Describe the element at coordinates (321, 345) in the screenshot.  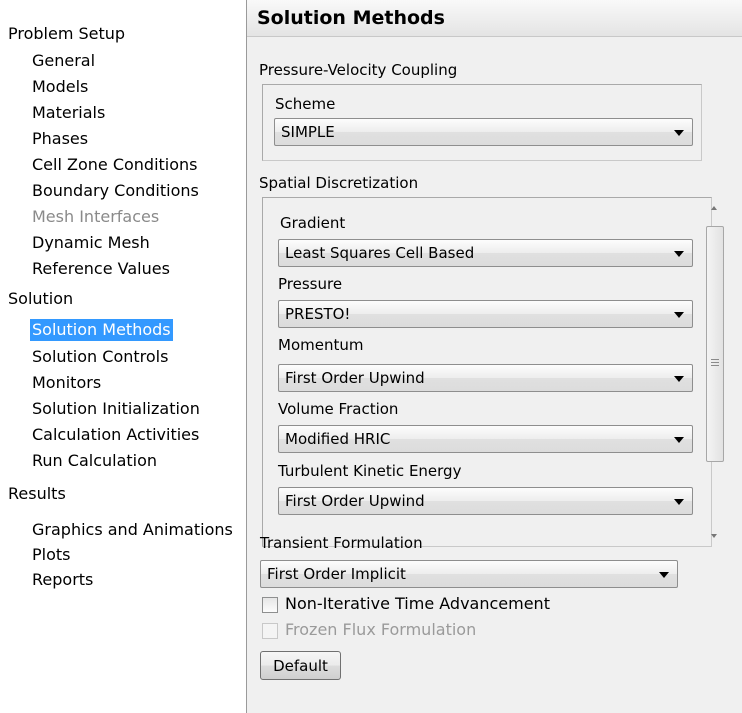
I see `momentum-label: Momentum` at that location.